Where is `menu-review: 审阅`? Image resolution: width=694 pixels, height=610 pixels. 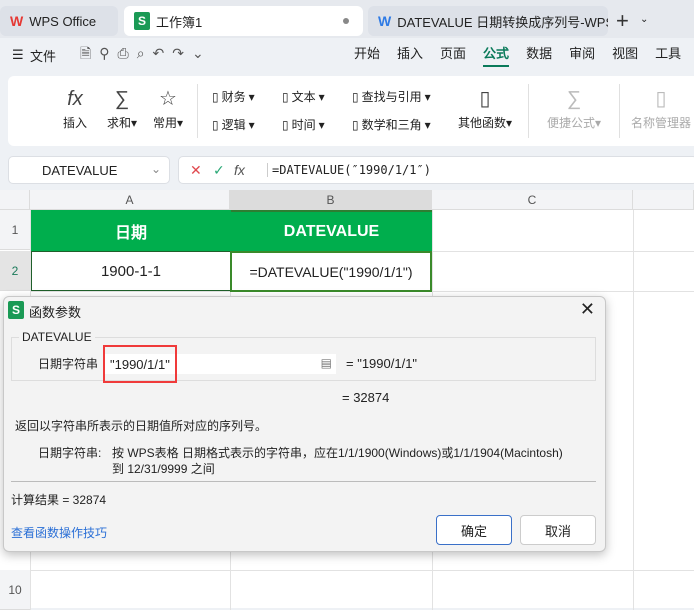 menu-review: 审阅 is located at coordinates (582, 55).